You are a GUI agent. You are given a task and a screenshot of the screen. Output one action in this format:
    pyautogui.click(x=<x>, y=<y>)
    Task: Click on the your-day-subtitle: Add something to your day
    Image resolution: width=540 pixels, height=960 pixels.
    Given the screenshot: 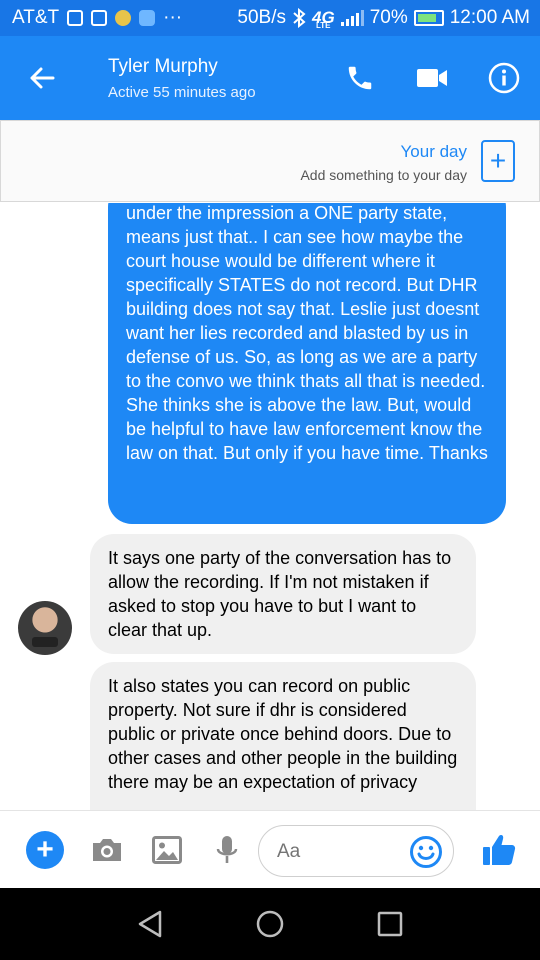 What is the action you would take?
    pyautogui.click(x=383, y=175)
    